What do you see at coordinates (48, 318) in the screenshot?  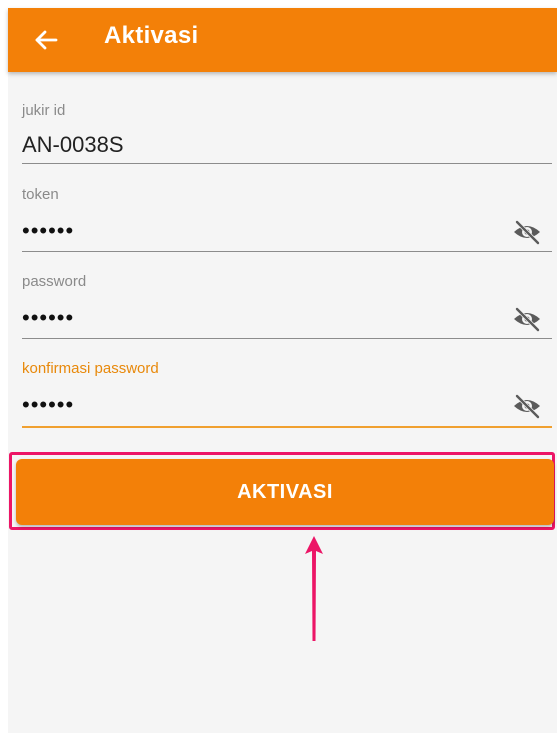 I see `password-value: ••••••` at bounding box center [48, 318].